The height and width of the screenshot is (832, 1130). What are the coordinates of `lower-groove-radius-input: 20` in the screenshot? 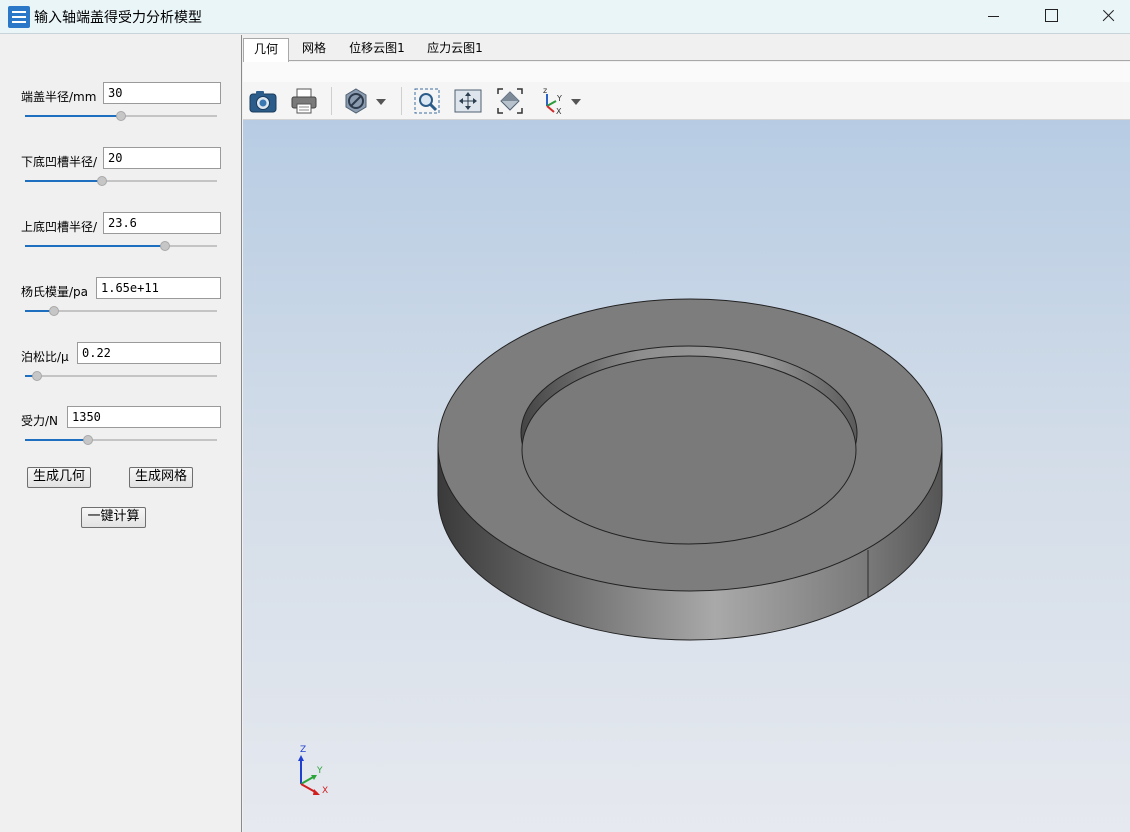 It's located at (162, 158).